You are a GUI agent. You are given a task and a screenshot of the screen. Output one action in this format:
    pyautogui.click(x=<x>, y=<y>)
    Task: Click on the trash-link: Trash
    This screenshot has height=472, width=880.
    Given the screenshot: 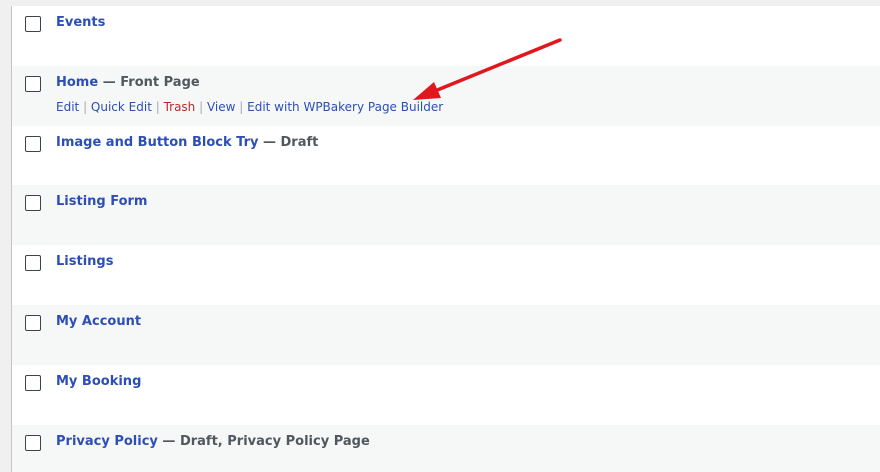 What is the action you would take?
    pyautogui.click(x=180, y=107)
    